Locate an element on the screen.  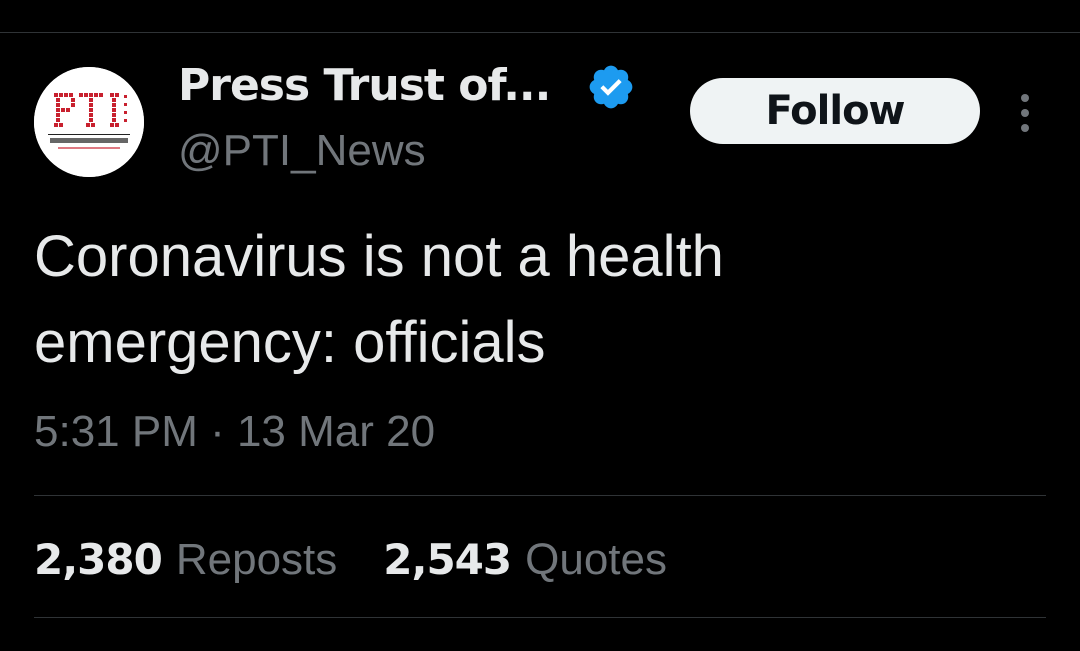
quotes-stat: 2,543 Quotes is located at coordinates (525, 560).